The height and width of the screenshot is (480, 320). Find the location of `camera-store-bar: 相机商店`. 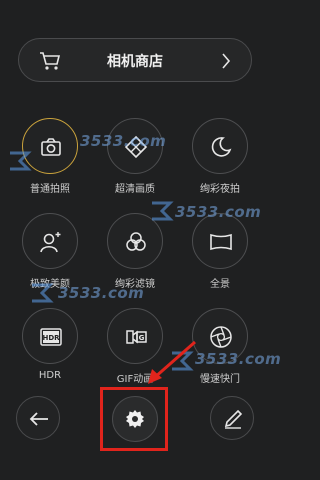

camera-store-bar: 相机商店 is located at coordinates (135, 60).